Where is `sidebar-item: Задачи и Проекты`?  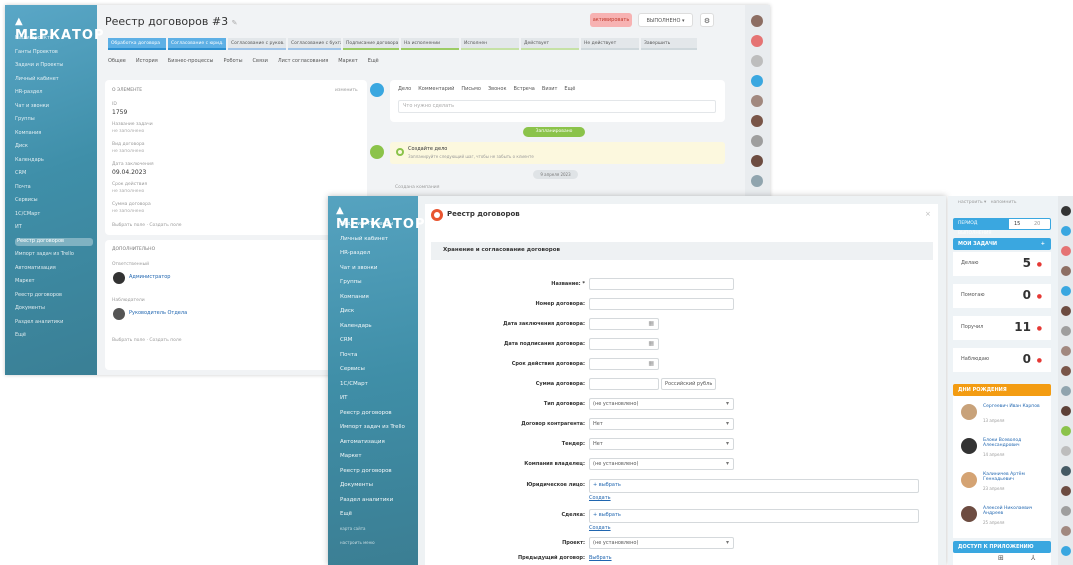
sidebar-item: Задачи и Проекты is located at coordinates (378, 226).